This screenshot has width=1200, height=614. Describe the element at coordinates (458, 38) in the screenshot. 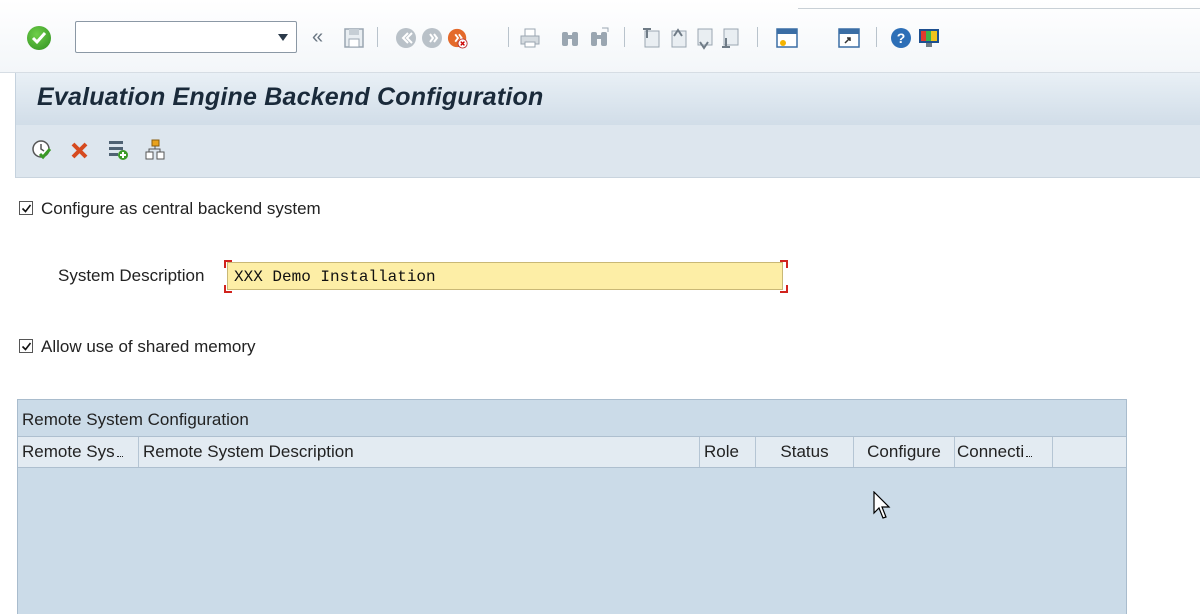

I see `cancel-icon` at that location.